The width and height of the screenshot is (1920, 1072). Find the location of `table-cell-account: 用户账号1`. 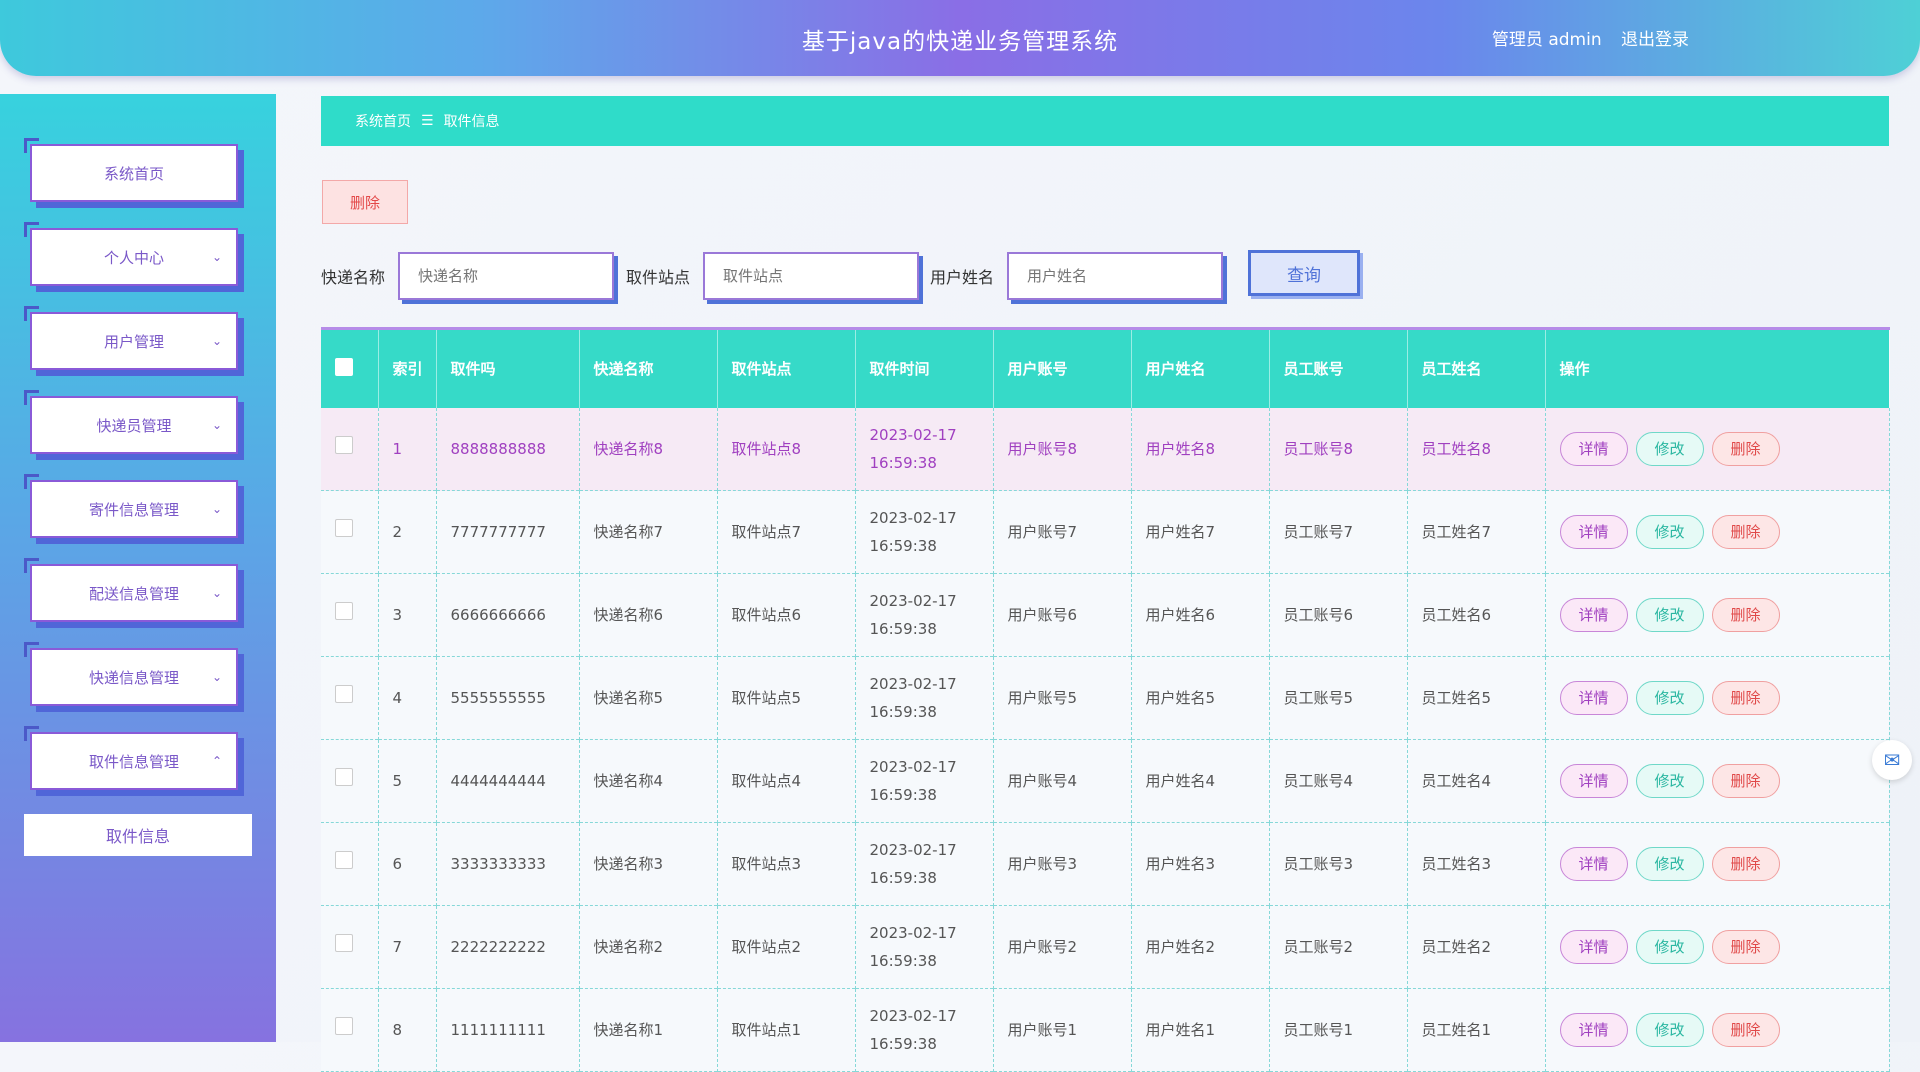

table-cell-account: 用户账号1 is located at coordinates (1062, 1030).